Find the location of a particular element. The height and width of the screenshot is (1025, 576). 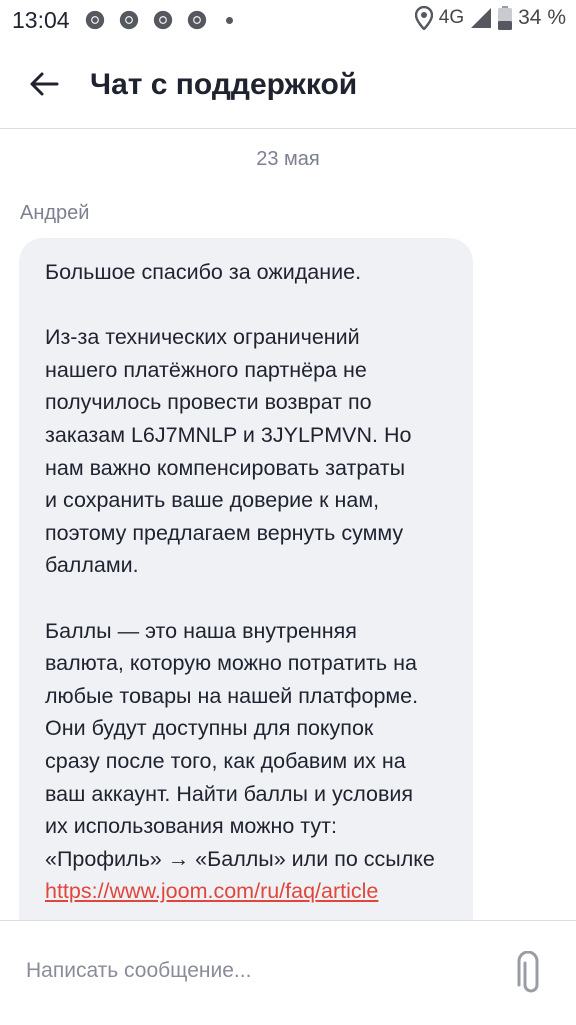

message-line: «Профиль» → «Баллы» или по ссылке is located at coordinates (240, 858).